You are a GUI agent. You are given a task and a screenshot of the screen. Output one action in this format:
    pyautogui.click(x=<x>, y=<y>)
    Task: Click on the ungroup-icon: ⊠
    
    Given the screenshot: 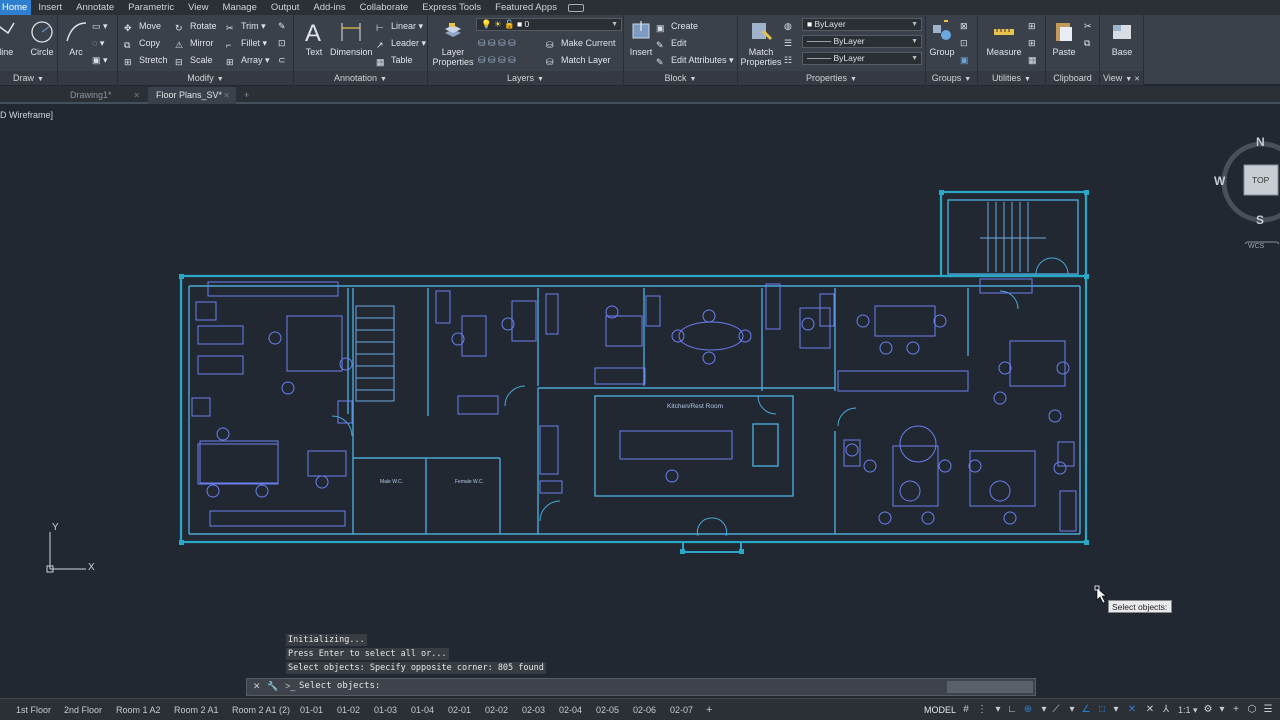 What is the action you would take?
    pyautogui.click(x=964, y=26)
    